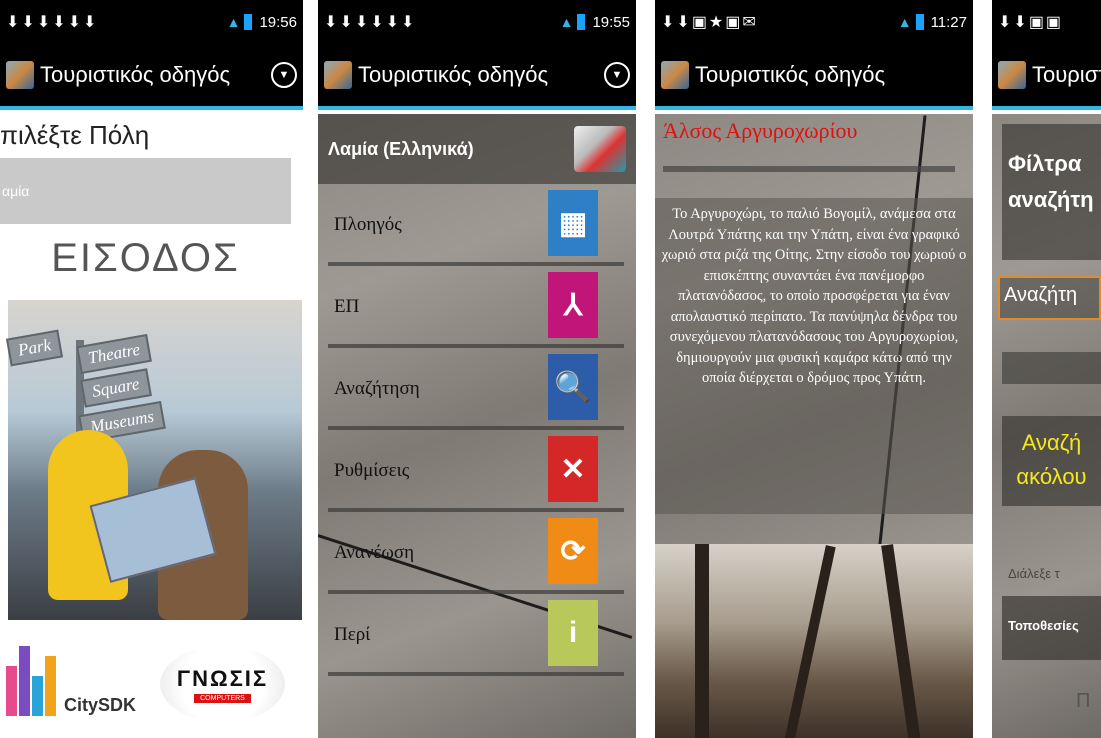  I want to click on menu-item: Ανανέωση ⟳, so click(477, 553).